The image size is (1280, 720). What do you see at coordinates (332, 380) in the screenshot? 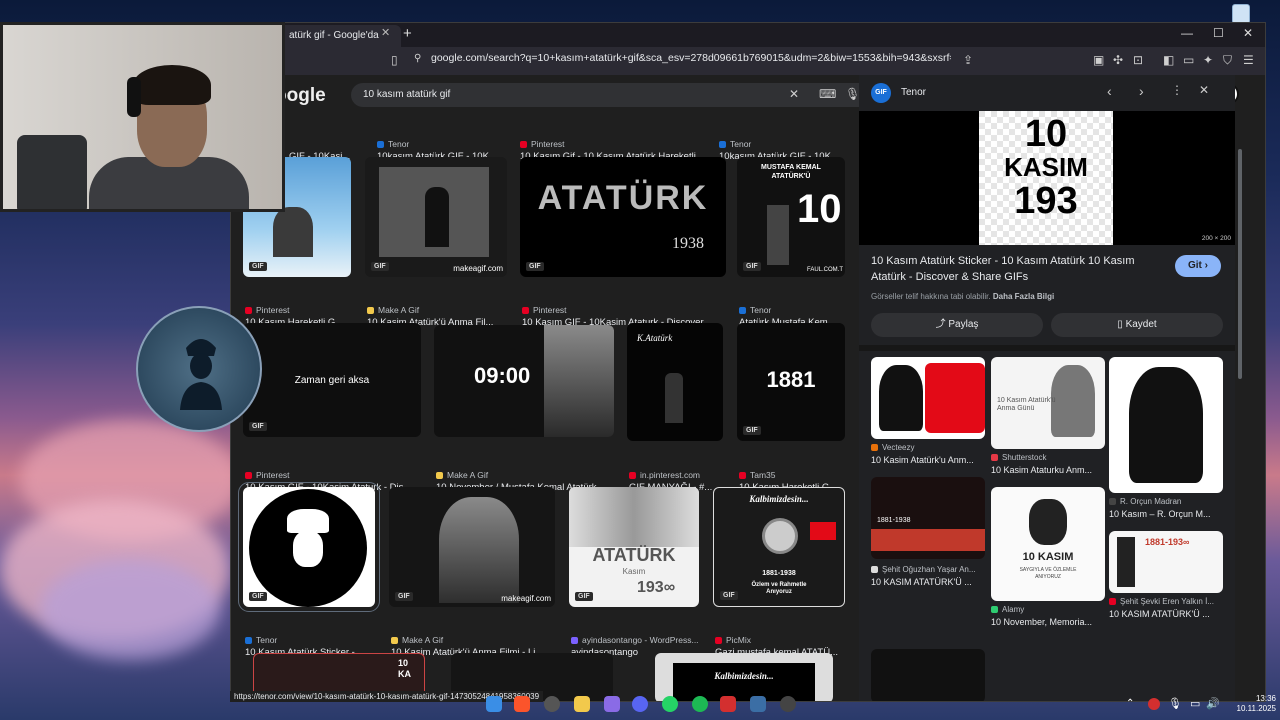
I see `image-result: Zaman geri aksa GIF` at bounding box center [332, 380].